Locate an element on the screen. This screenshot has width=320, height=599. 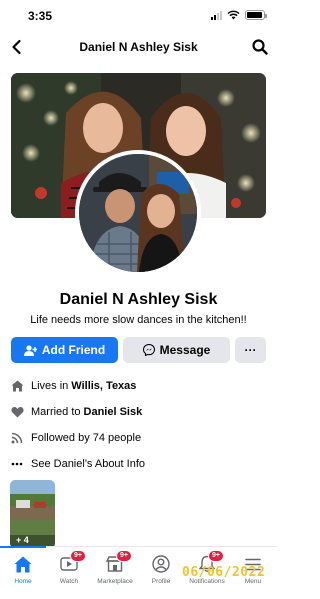
nav-header: Daniel N Ashley Sisk is located at coordinates (138, 47).